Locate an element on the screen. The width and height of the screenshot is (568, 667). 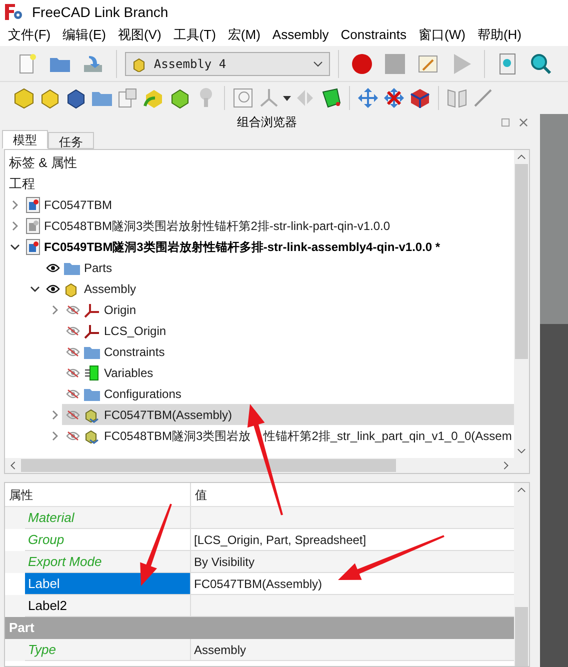
property-name: Label is located at coordinates (108, 584).